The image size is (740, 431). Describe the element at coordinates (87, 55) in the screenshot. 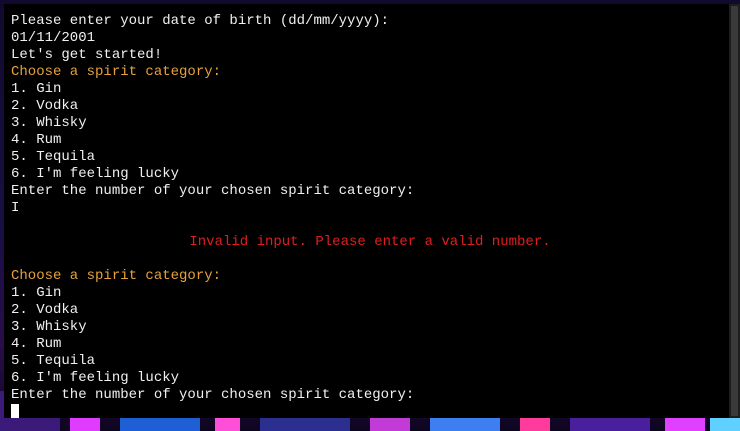

I see `terminal-line: Let's get started!` at that location.